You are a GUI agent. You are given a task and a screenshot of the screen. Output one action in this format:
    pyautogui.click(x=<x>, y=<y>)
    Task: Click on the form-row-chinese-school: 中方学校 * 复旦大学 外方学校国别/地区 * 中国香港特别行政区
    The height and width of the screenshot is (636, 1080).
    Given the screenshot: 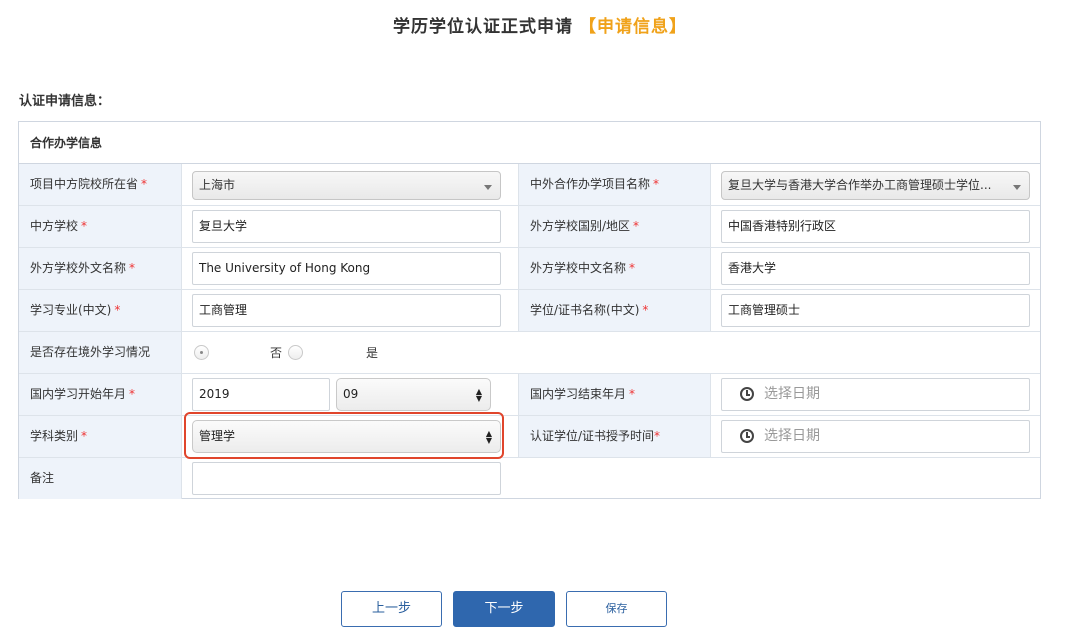 What is the action you would take?
    pyautogui.click(x=529, y=227)
    